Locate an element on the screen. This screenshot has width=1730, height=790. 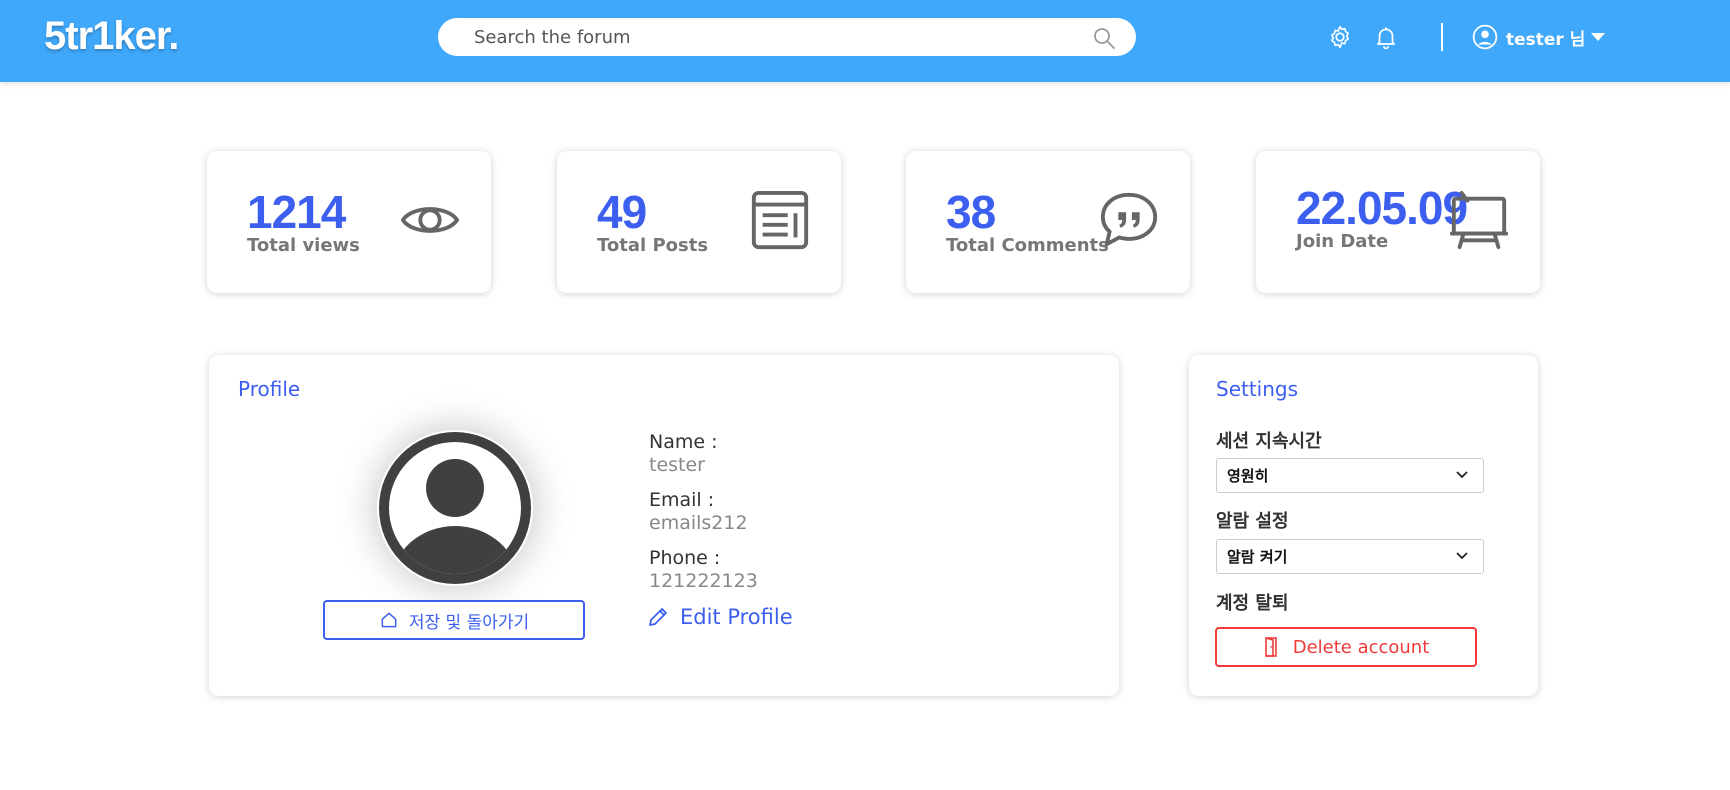
name-value: tester is located at coordinates (677, 465).